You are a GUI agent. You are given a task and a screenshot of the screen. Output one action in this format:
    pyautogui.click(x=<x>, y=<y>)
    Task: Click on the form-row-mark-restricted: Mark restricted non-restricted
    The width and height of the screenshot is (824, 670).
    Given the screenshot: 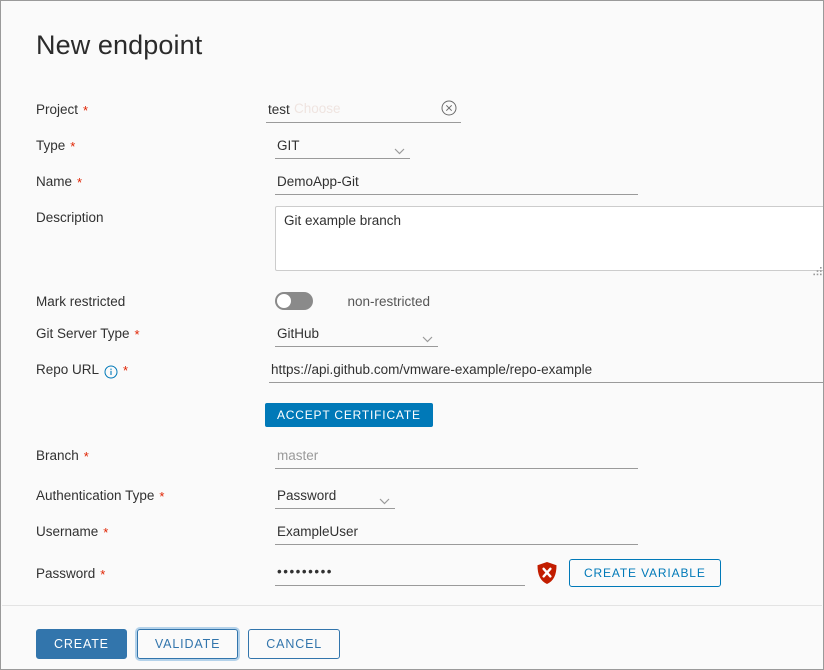 What is the action you would take?
    pyautogui.click(x=412, y=301)
    